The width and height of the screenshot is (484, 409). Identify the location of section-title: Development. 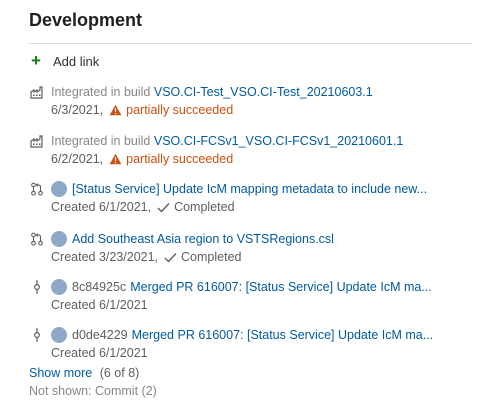
(86, 20).